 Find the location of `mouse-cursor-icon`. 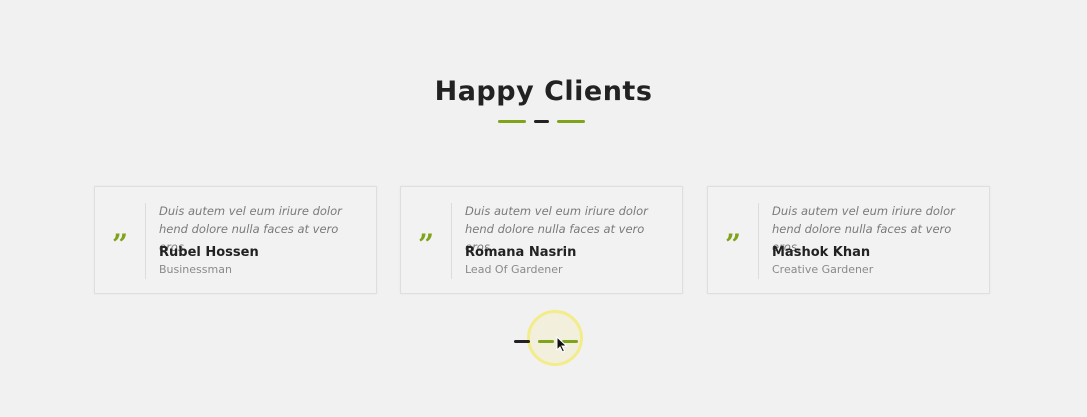

mouse-cursor-icon is located at coordinates (562, 344).